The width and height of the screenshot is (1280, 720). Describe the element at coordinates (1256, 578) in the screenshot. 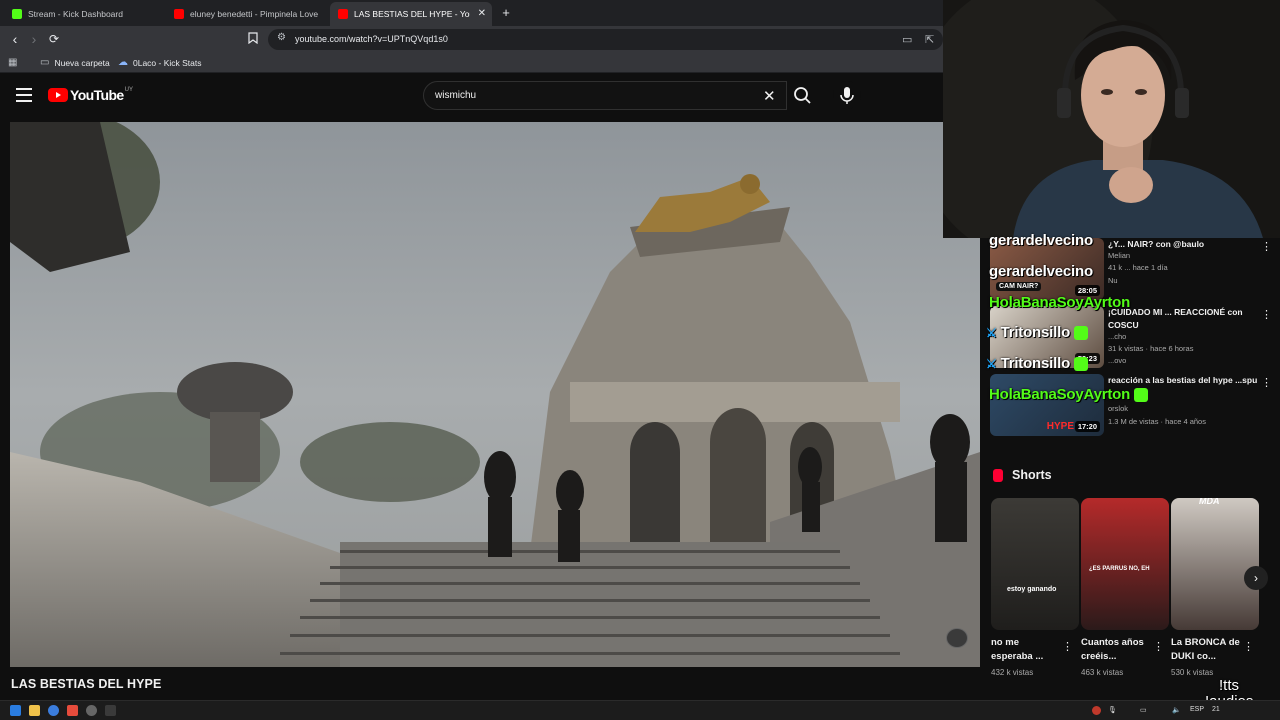

I see `shorts-next-button: ›` at that location.